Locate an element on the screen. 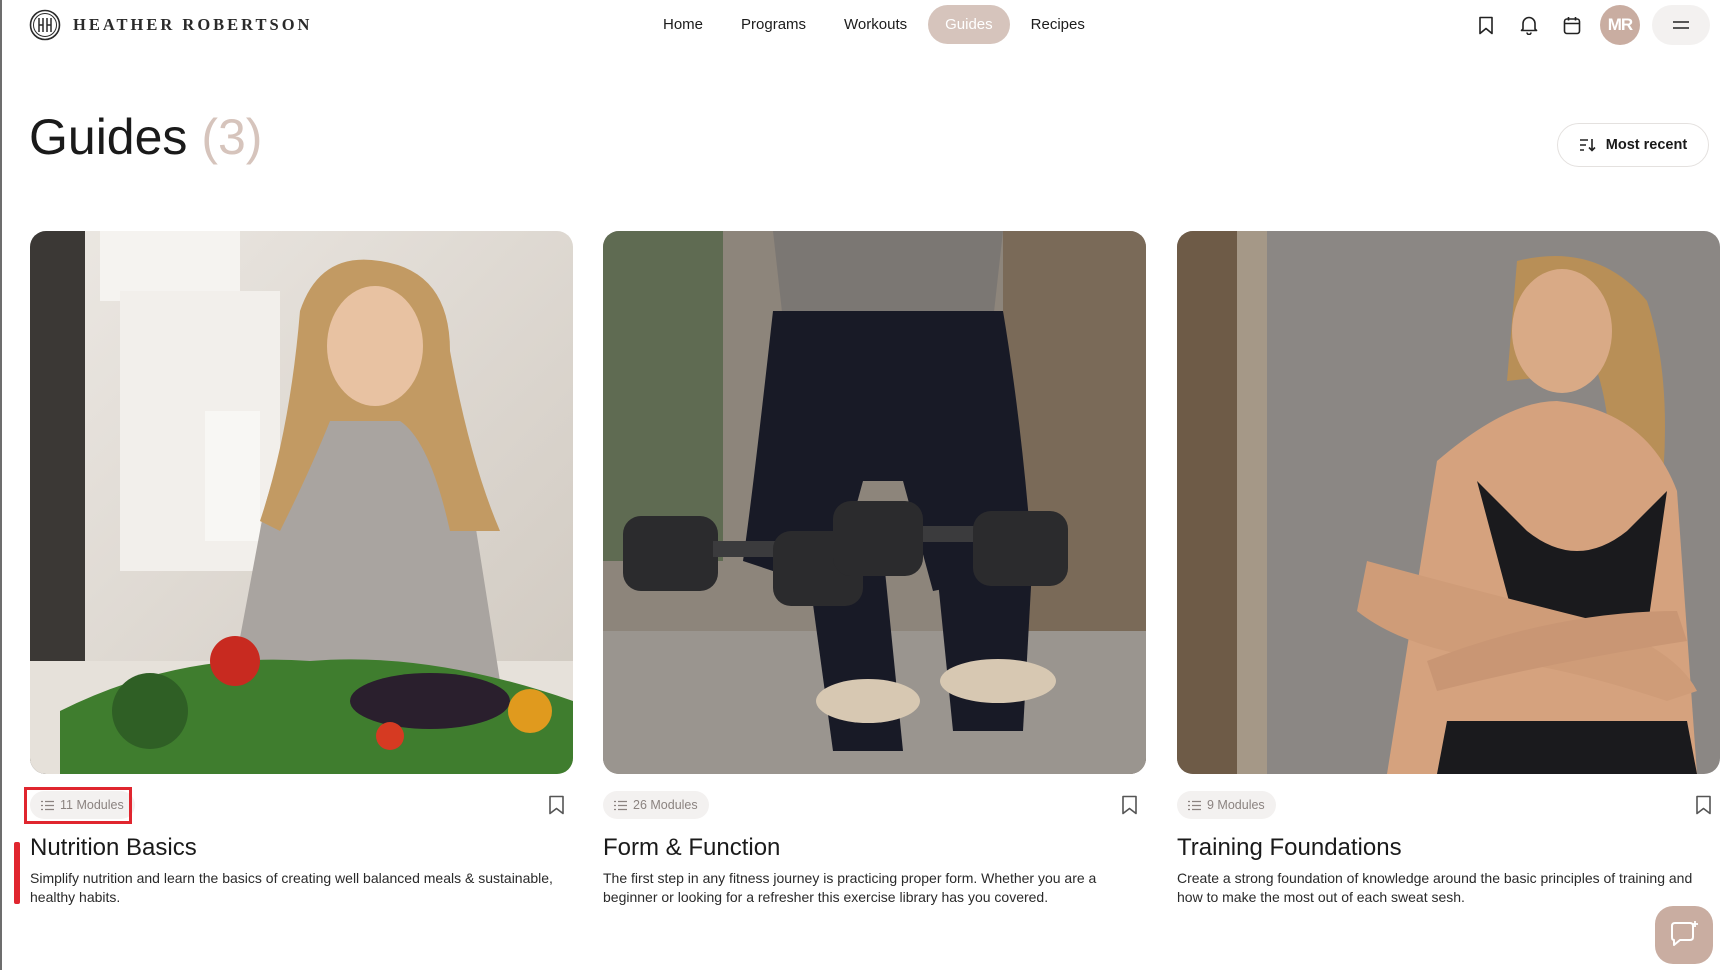 The width and height of the screenshot is (1726, 970). highlight-bar is located at coordinates (17, 873).